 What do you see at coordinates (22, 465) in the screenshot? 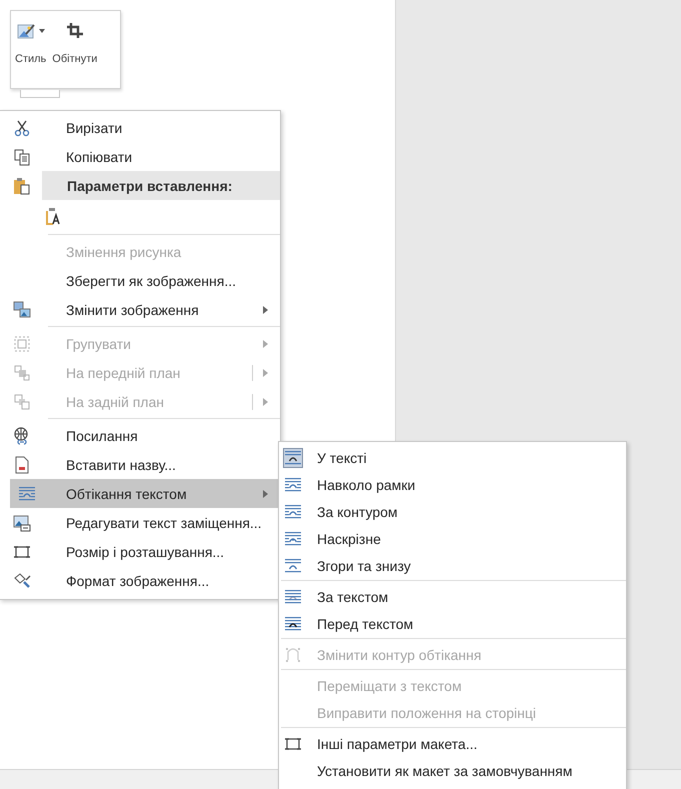
I see `caption-icon` at bounding box center [22, 465].